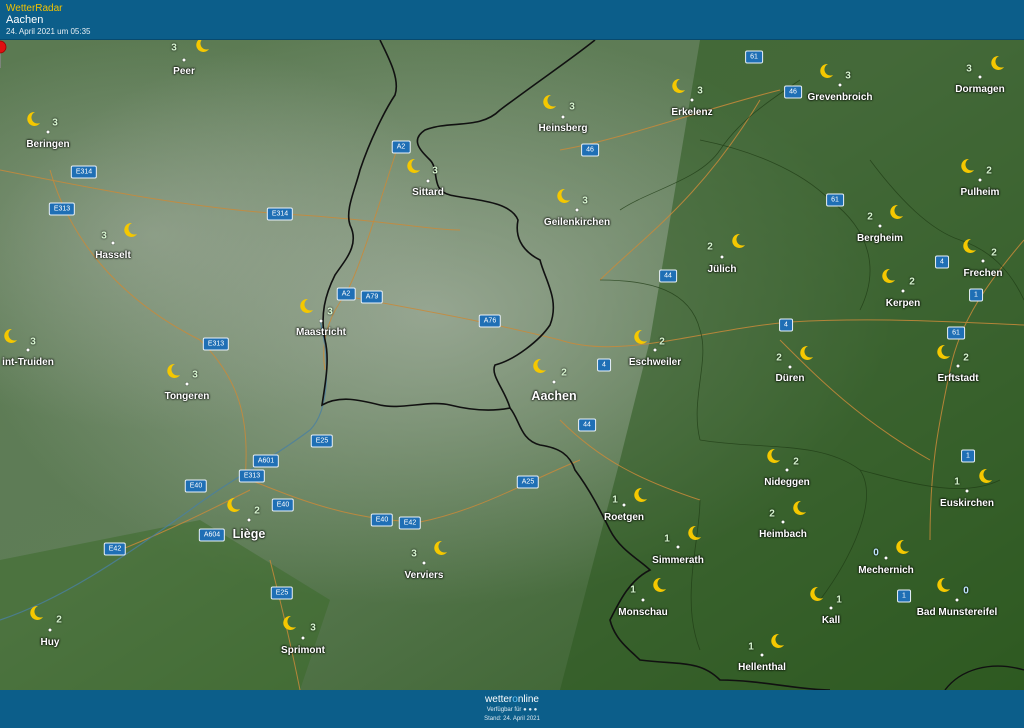 The image size is (1024, 728). I want to click on brand-suffix: nline, so click(528, 699).